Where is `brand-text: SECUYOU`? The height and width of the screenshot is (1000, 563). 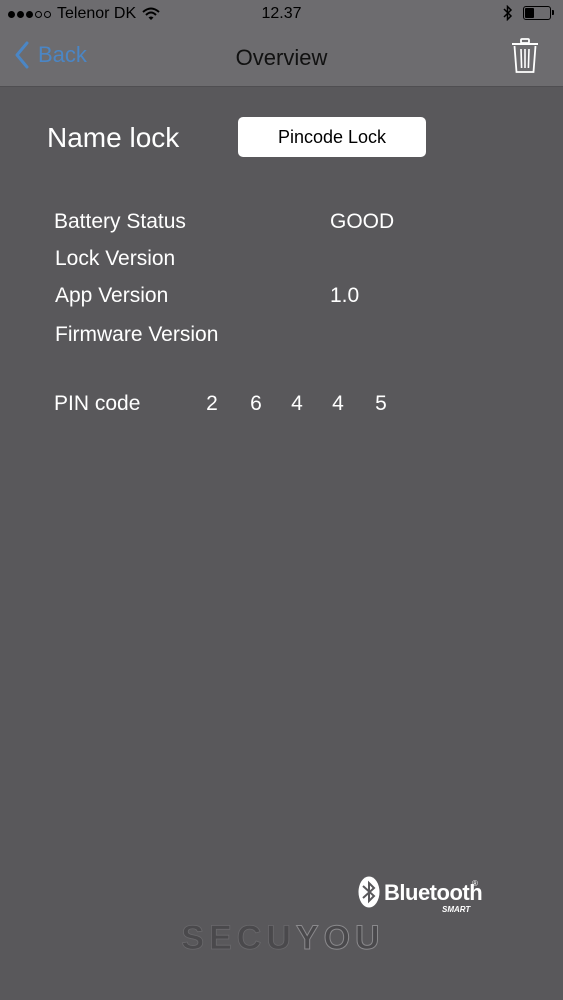
brand-text: SECUYOU is located at coordinates (282, 937).